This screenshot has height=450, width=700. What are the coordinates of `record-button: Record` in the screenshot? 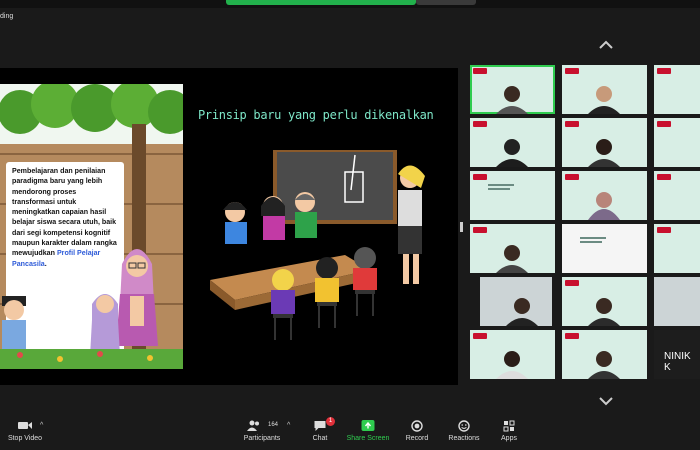 It's located at (417, 433).